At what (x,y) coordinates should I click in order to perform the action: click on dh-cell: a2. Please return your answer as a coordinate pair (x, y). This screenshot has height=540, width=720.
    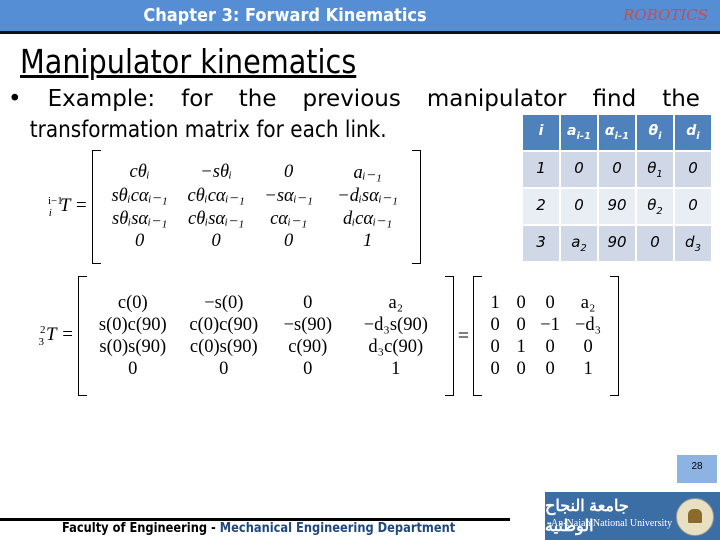
    Looking at the image, I should click on (579, 243).